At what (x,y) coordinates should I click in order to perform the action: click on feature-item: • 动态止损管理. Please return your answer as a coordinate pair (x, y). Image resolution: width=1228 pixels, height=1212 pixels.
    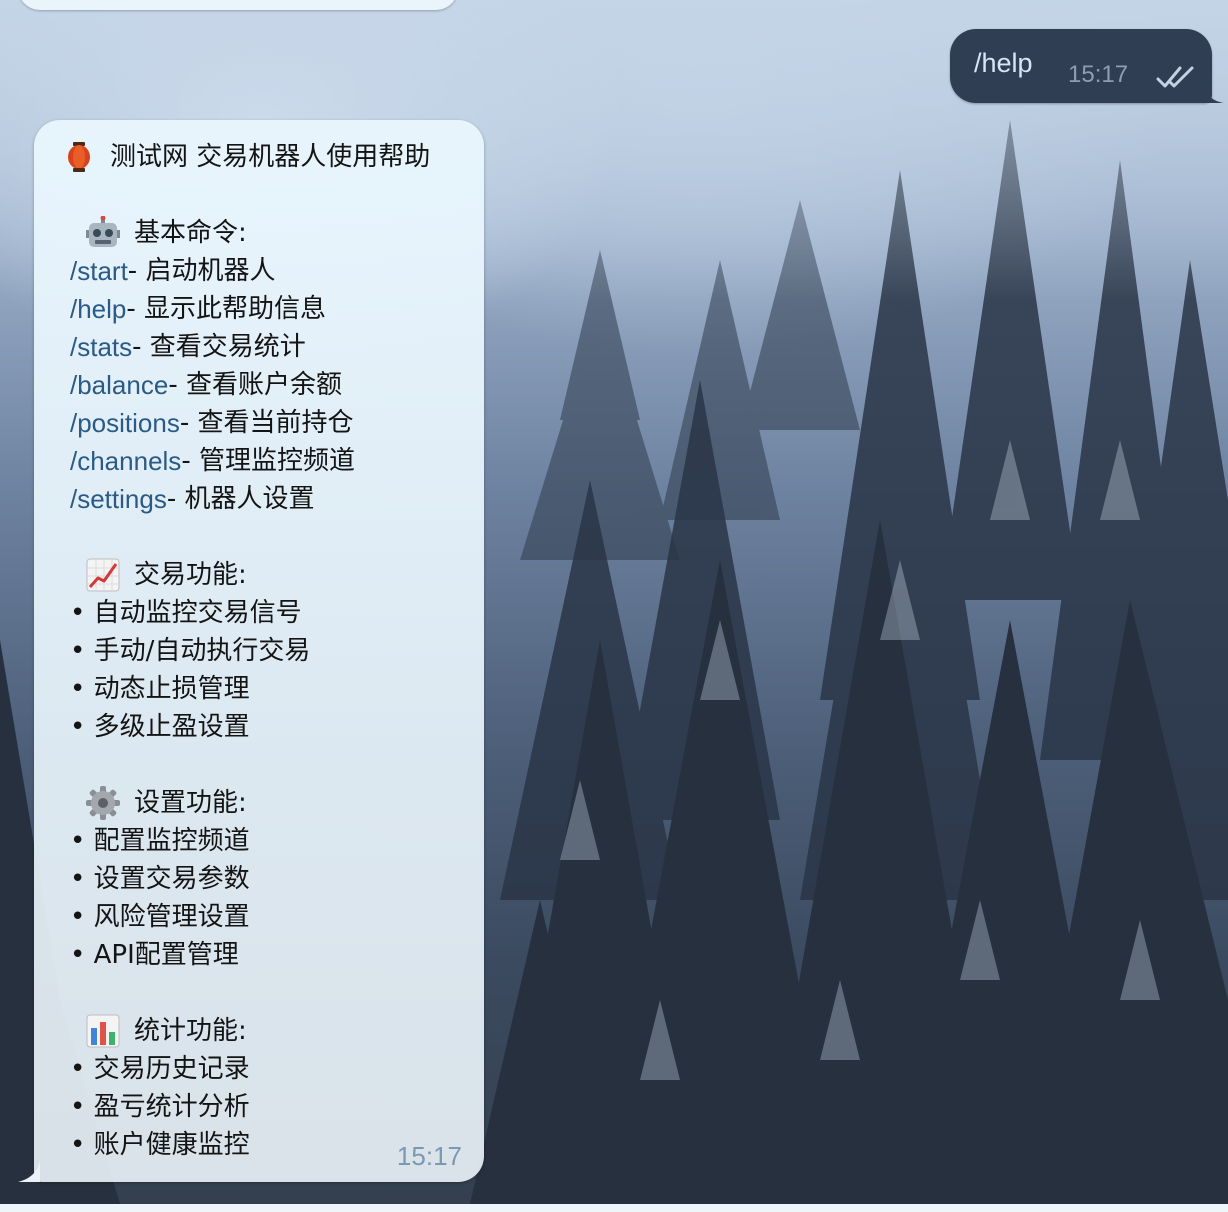
    Looking at the image, I should click on (160, 689).